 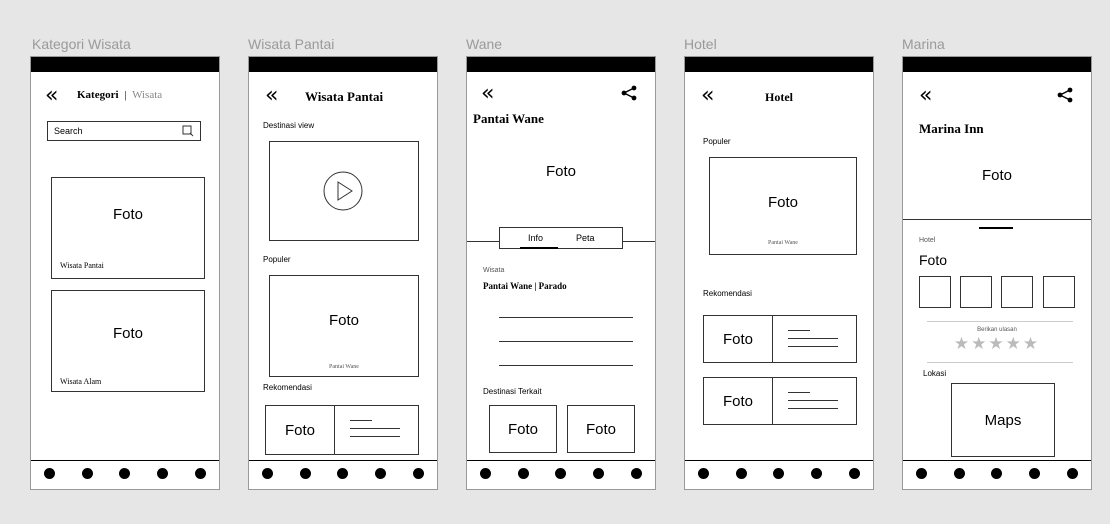 I want to click on page-title: Marina Inn, so click(x=951, y=128).